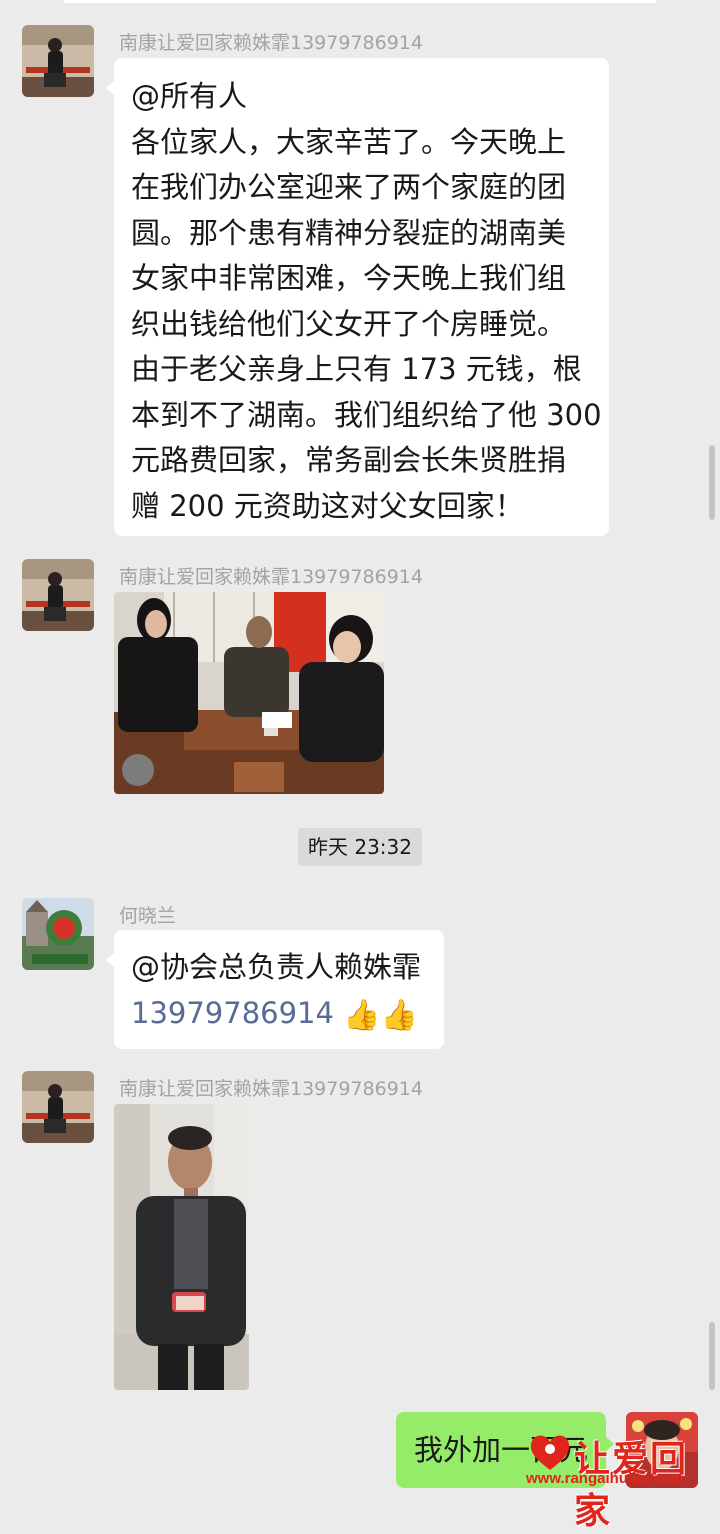 The height and width of the screenshot is (1534, 720). What do you see at coordinates (249, 693) in the screenshot?
I see `image-message-group-photo` at bounding box center [249, 693].